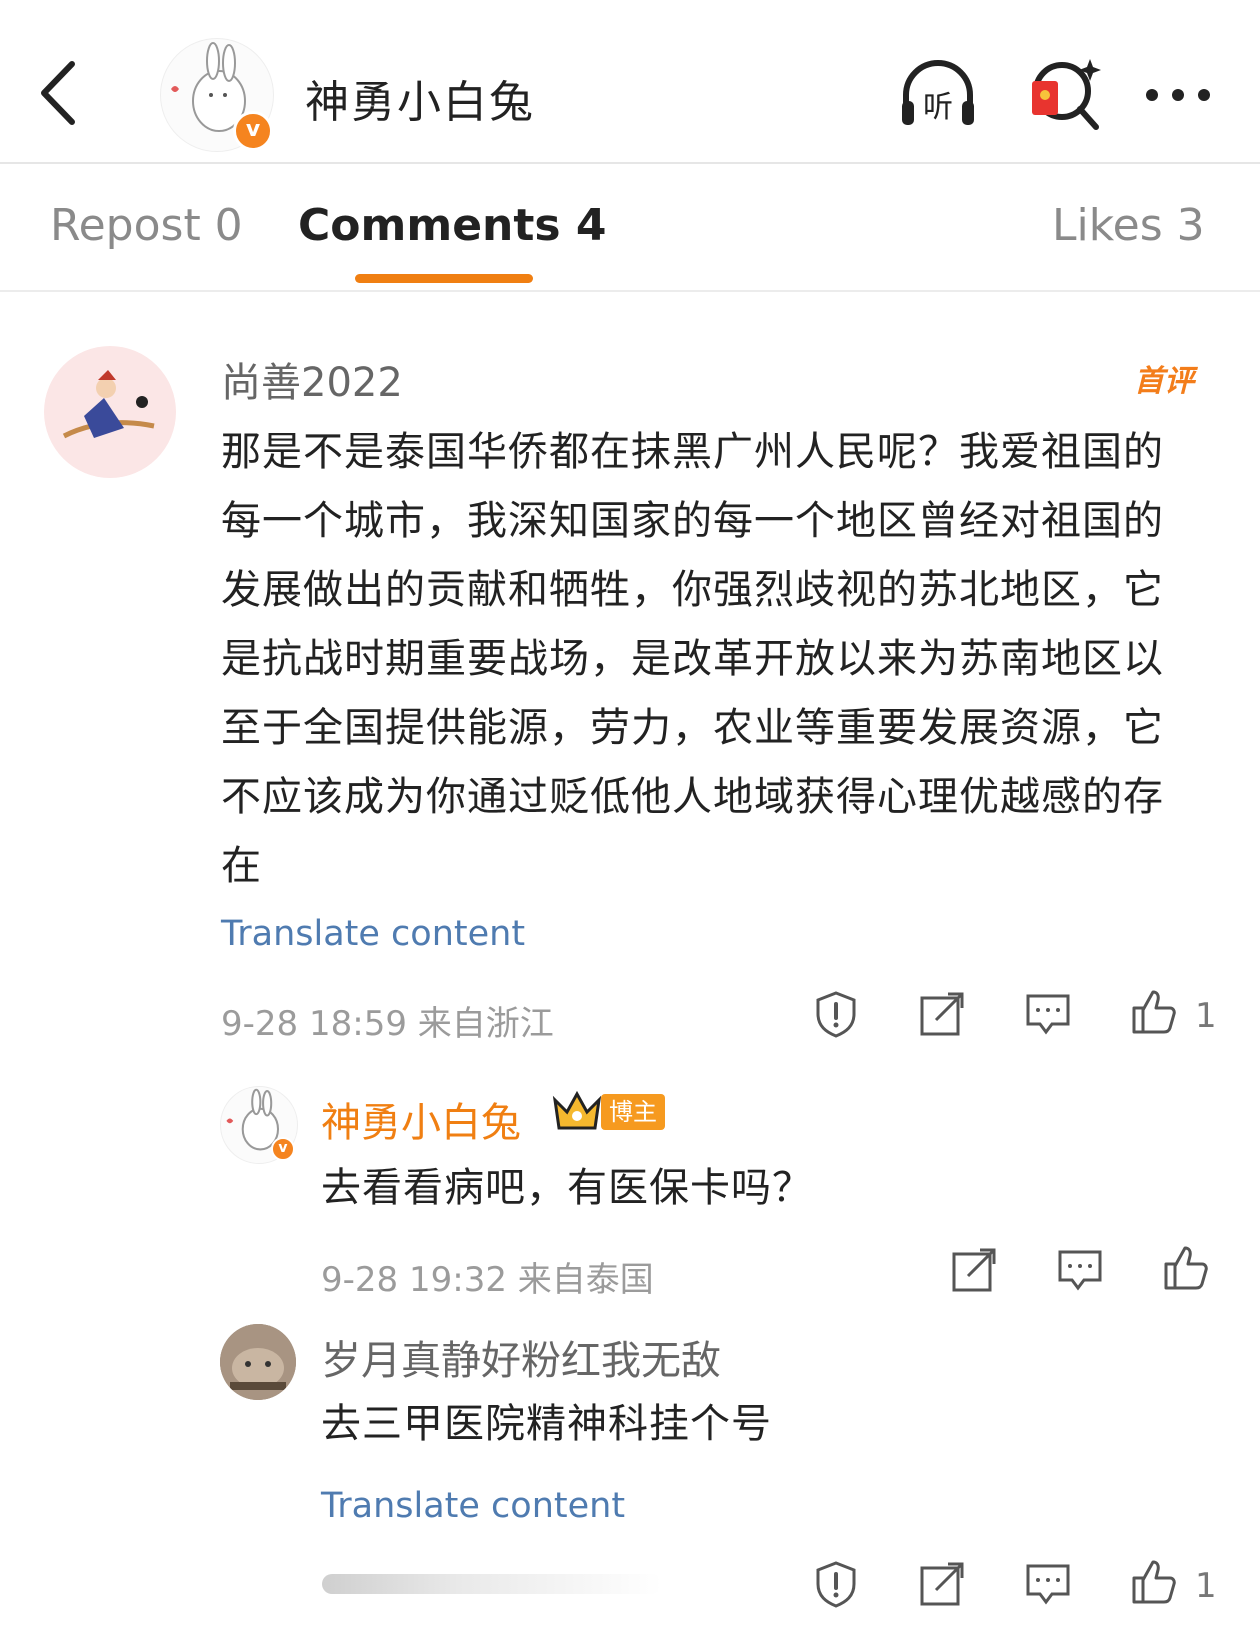 The image size is (1260, 1646). What do you see at coordinates (1180, 95) in the screenshot?
I see `more-options-icon` at bounding box center [1180, 95].